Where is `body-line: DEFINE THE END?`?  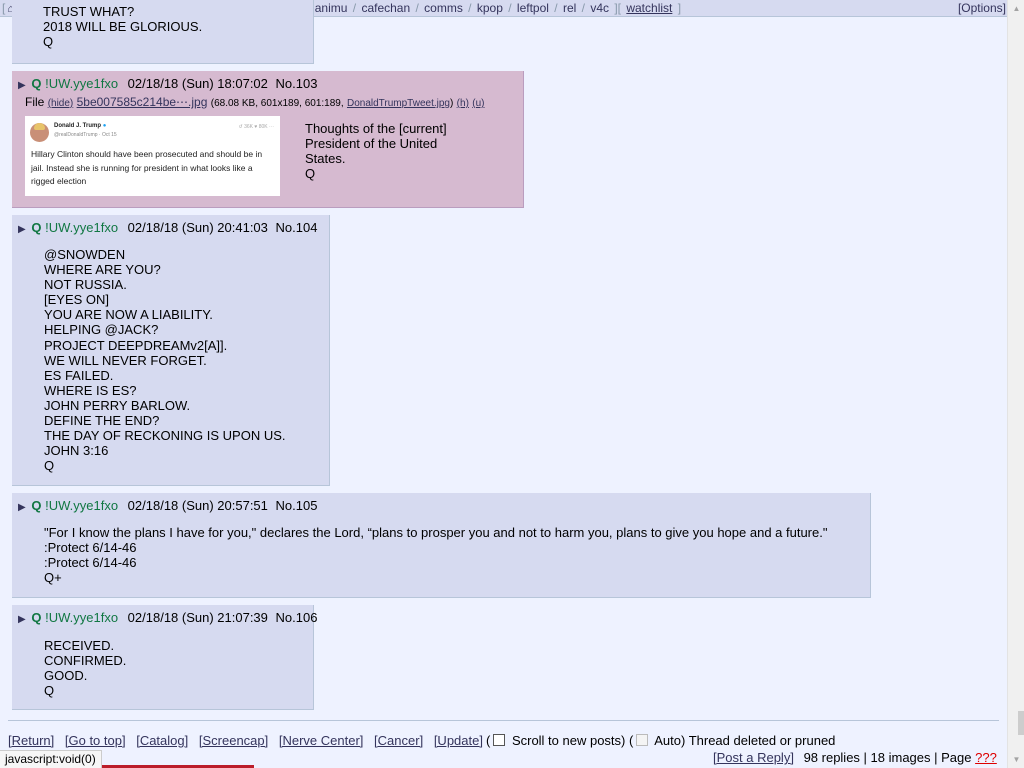
body-line: DEFINE THE END? is located at coordinates (102, 421).